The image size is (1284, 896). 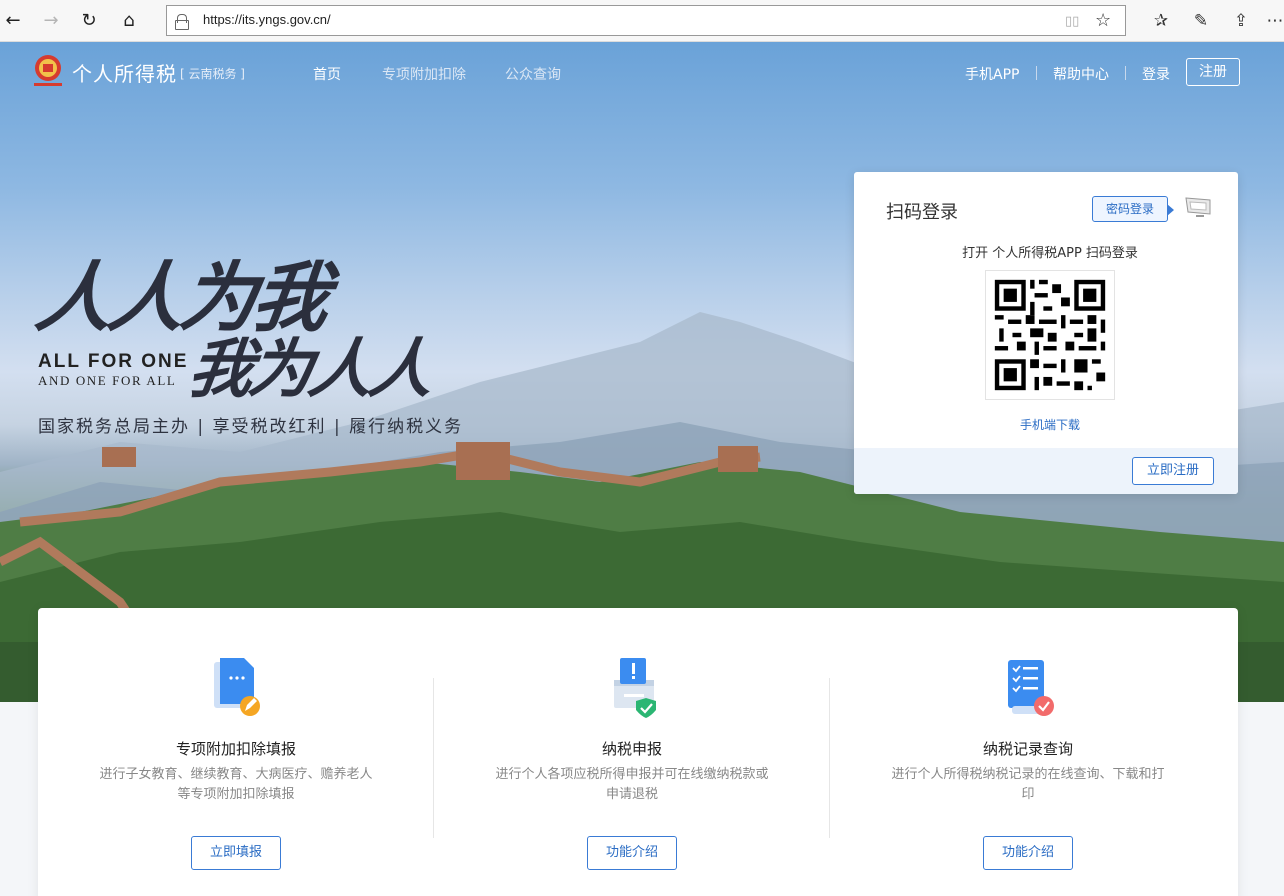 I want to click on reading-view-icon: ▯▯, so click(x=1072, y=21).